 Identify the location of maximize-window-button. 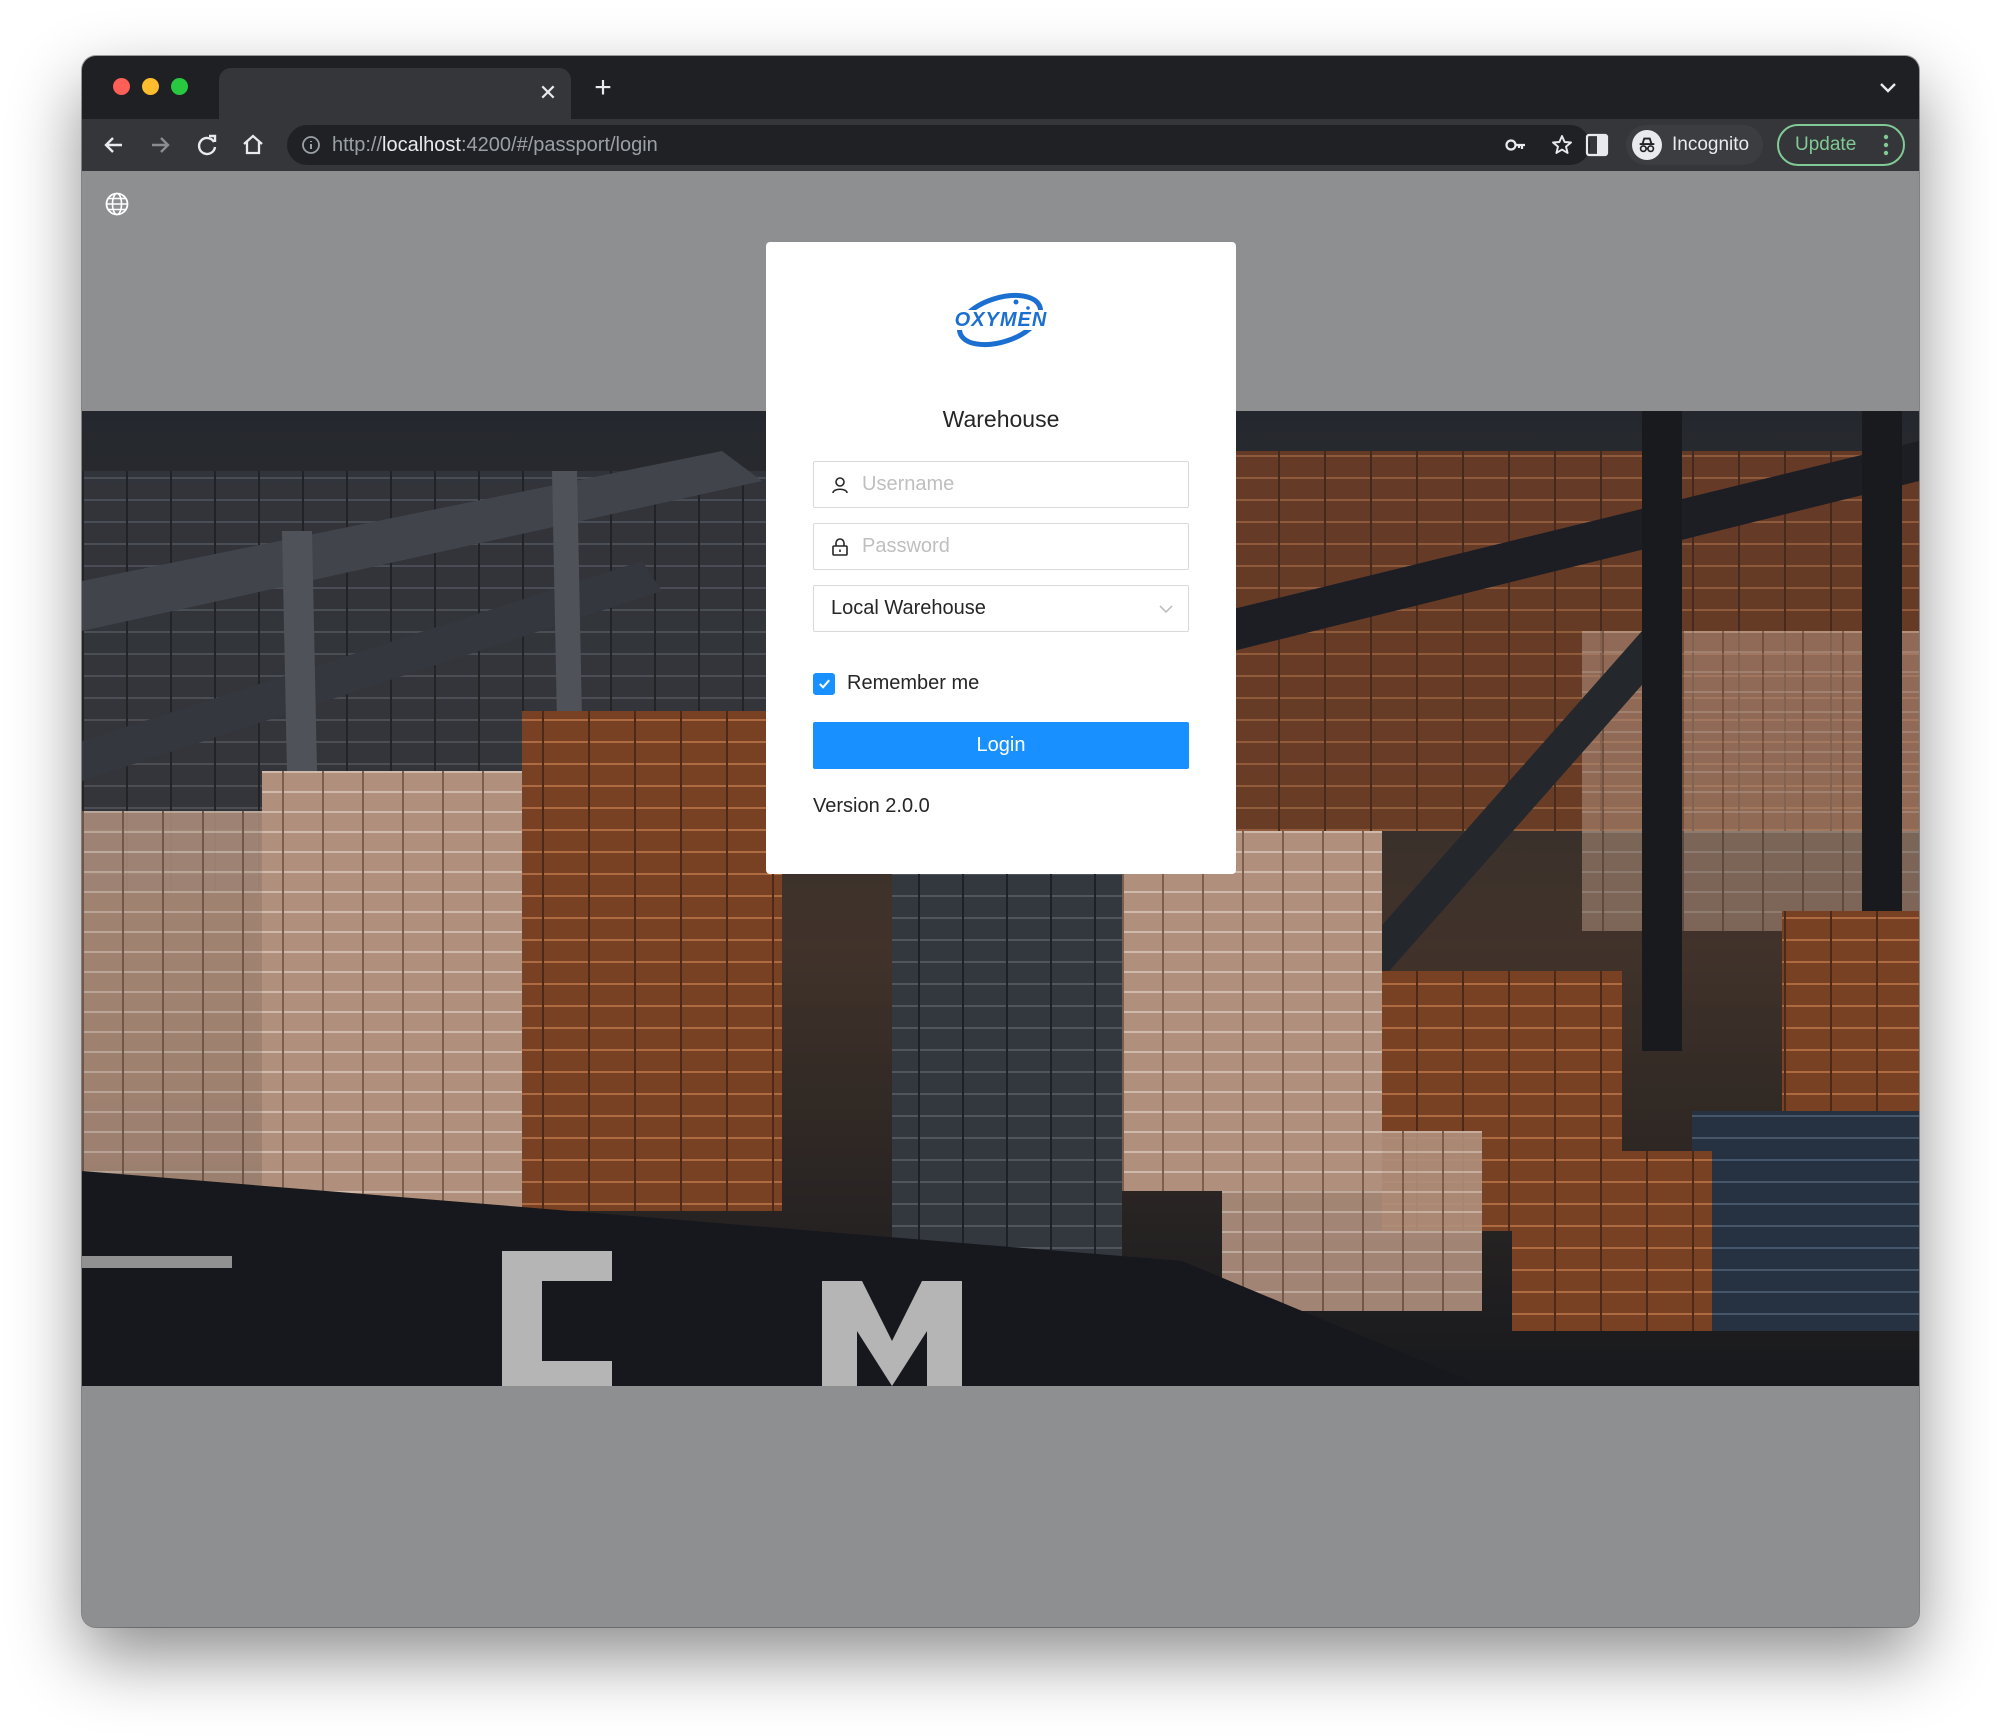
(179, 86).